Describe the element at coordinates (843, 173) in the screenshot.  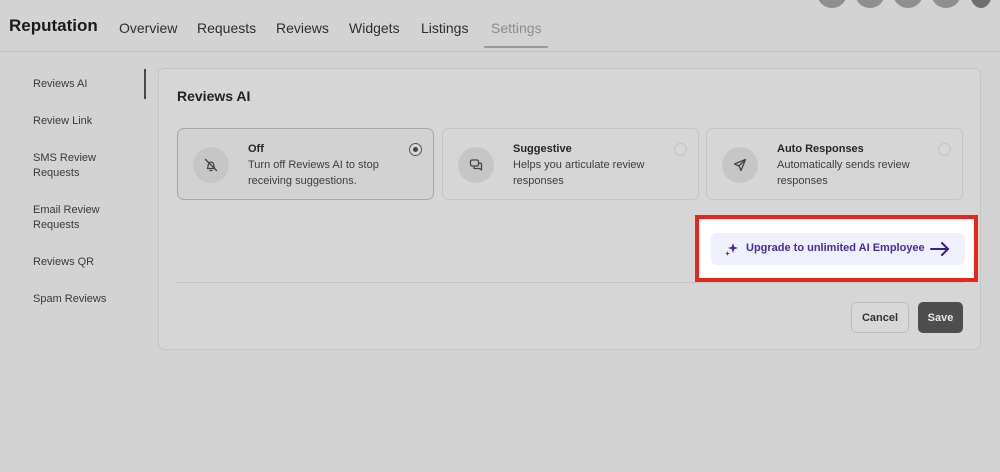
I see `option-description: Automatically sends review responses` at that location.